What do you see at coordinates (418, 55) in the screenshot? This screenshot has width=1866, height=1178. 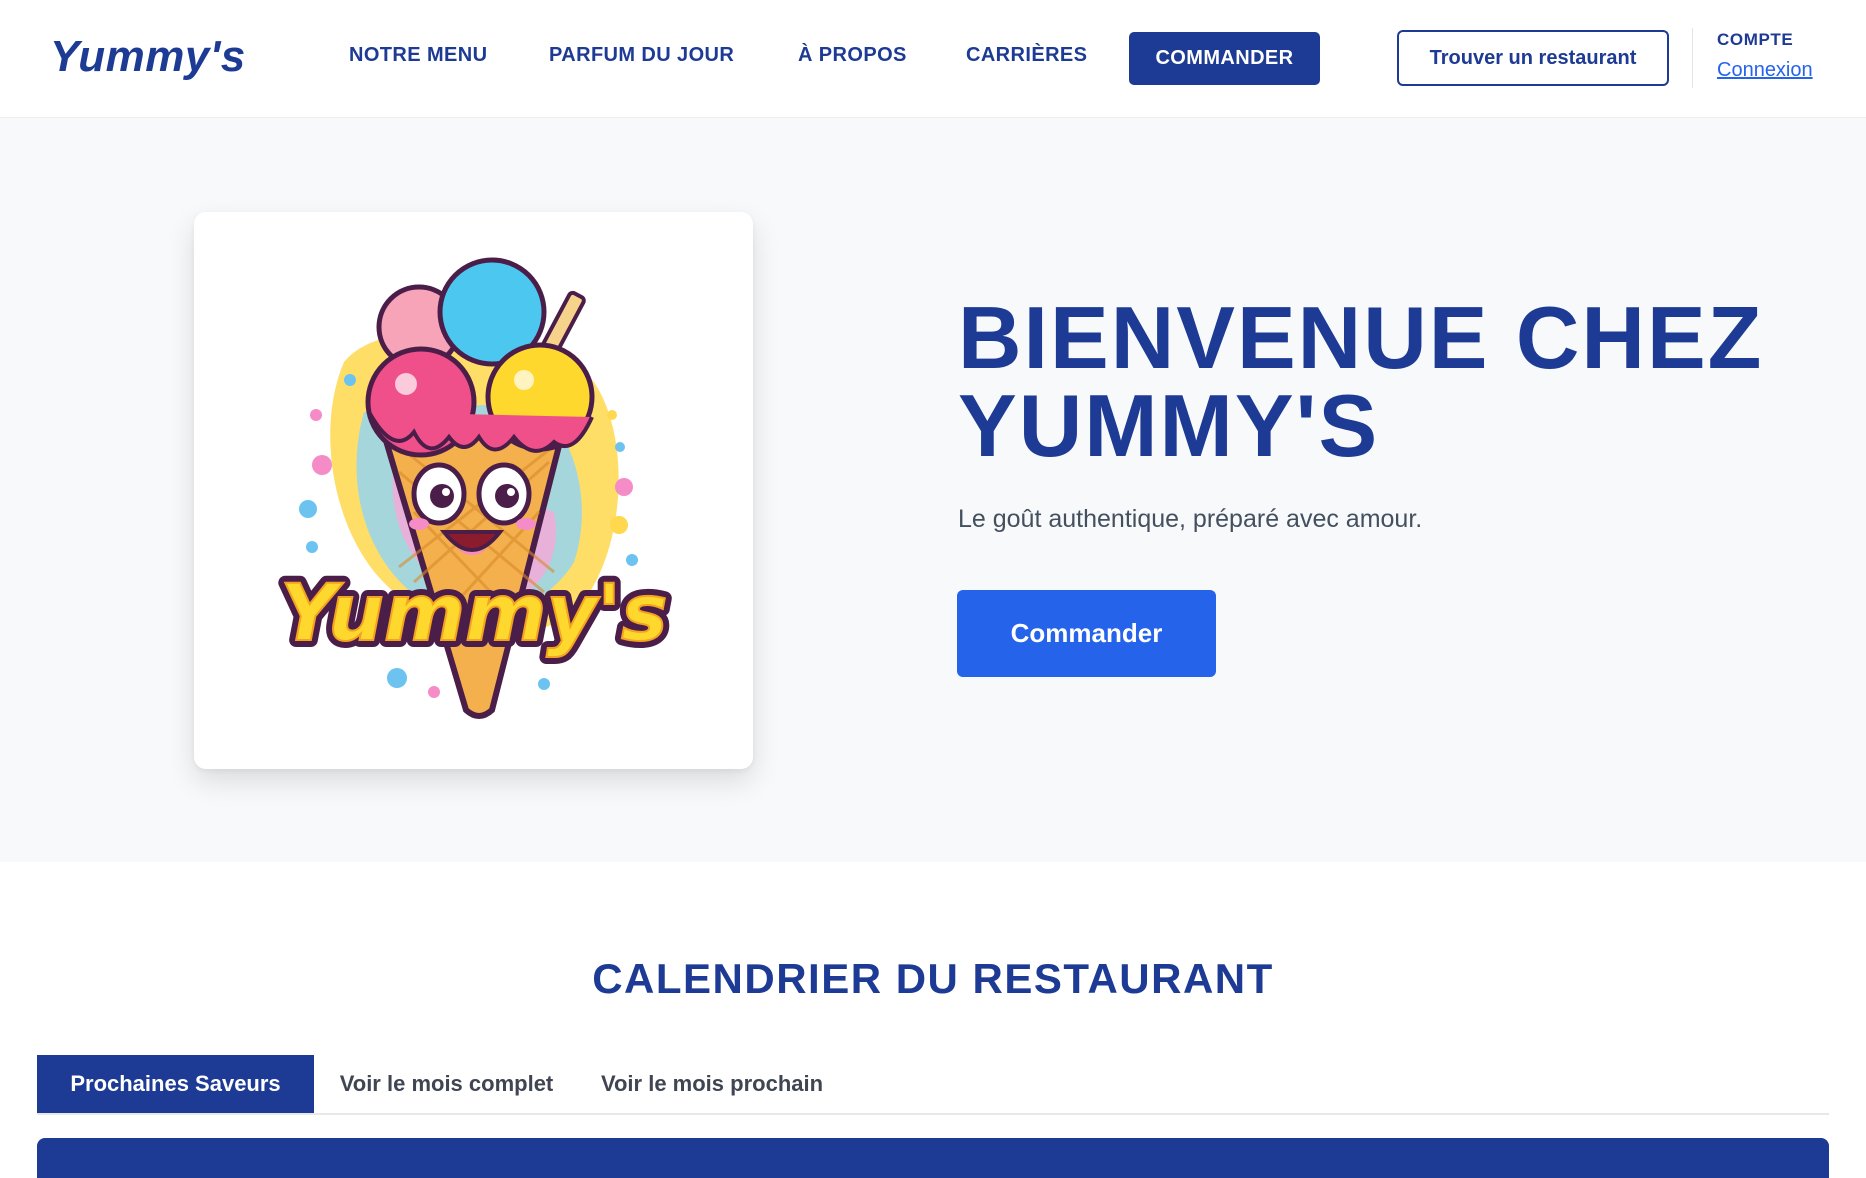 I see `nav-item-notre-menu: NOTRE MENU` at bounding box center [418, 55].